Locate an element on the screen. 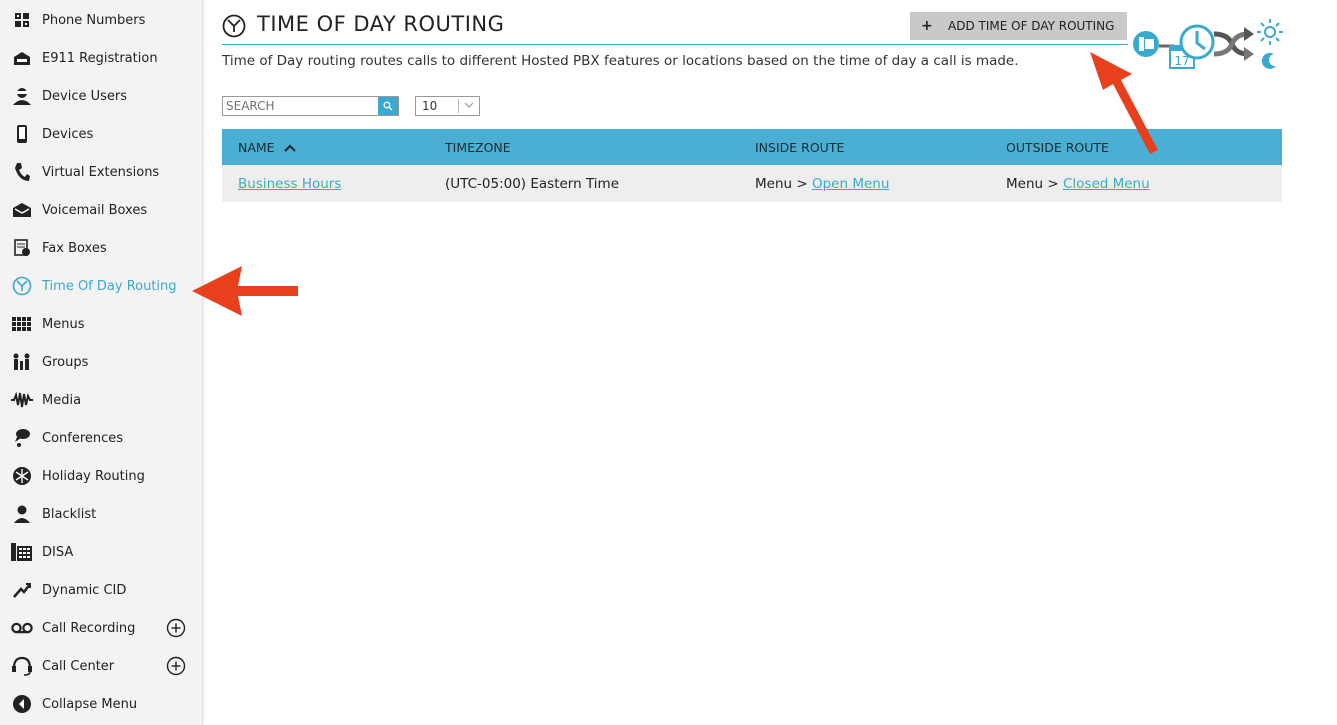 The image size is (1337, 725). sidebar-item-device-users: Device Users is located at coordinates (101, 96).